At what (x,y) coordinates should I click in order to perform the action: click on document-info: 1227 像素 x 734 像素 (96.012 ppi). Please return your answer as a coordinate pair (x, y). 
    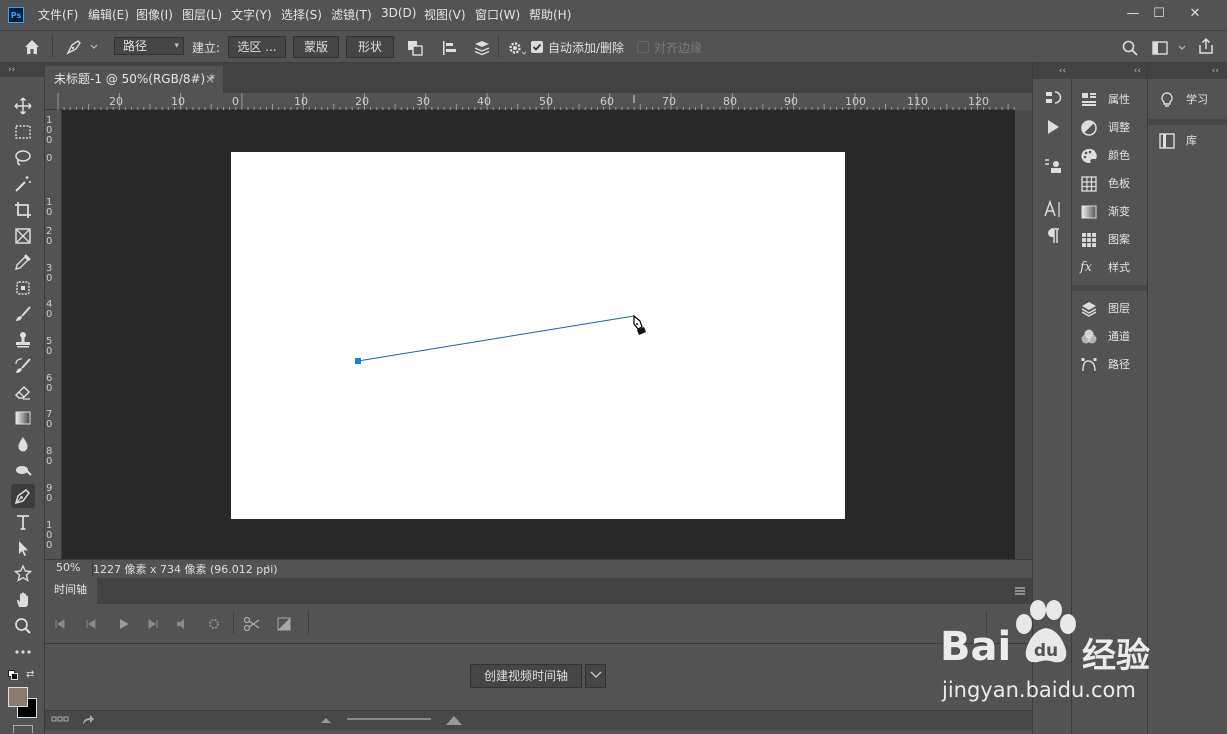
    Looking at the image, I should click on (185, 569).